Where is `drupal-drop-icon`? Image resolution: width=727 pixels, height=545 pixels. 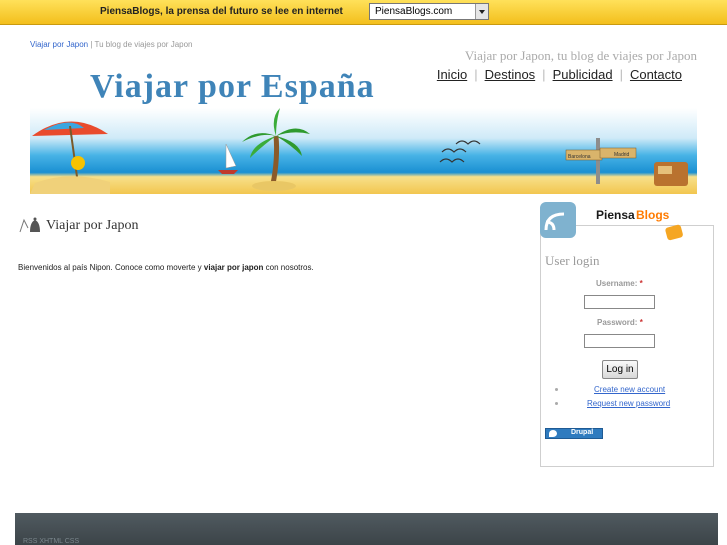
drupal-drop-icon is located at coordinates (553, 433).